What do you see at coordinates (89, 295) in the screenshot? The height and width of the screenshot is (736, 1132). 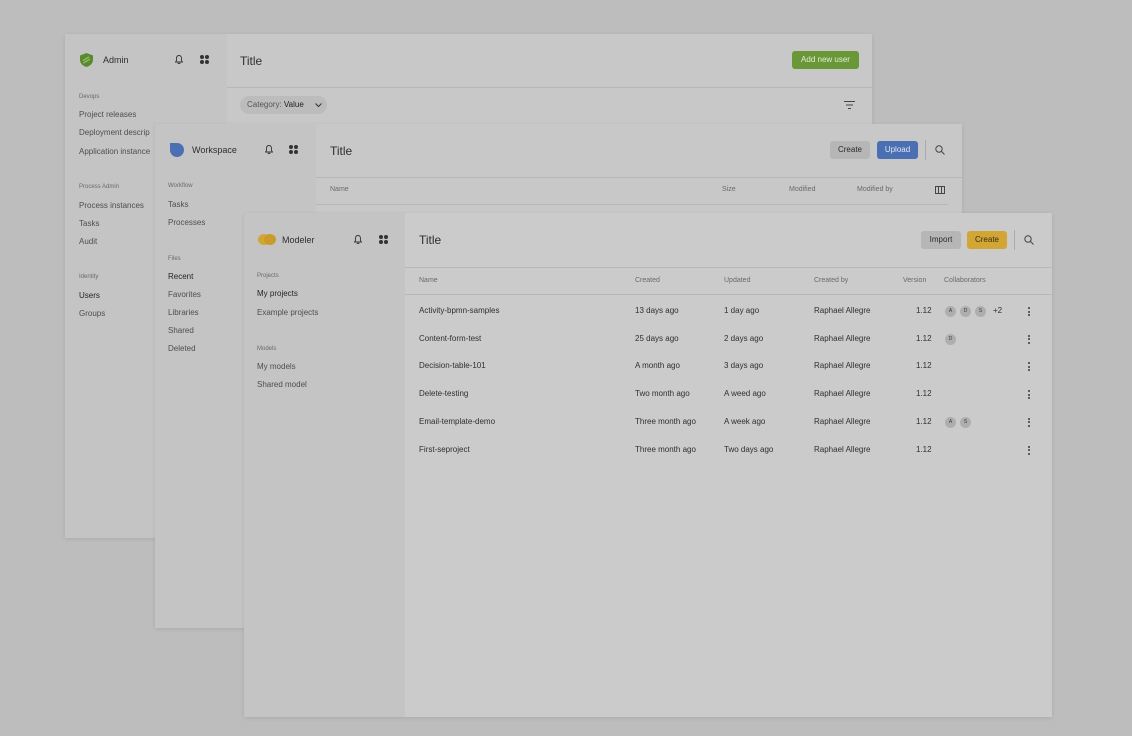 I see `sidebar-item-users: Users` at bounding box center [89, 295].